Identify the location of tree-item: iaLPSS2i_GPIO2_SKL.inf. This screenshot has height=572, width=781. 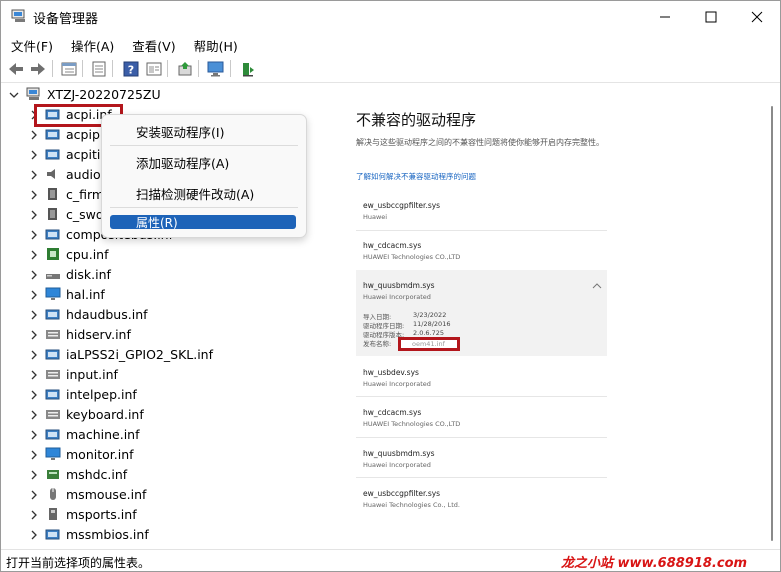
(166, 355).